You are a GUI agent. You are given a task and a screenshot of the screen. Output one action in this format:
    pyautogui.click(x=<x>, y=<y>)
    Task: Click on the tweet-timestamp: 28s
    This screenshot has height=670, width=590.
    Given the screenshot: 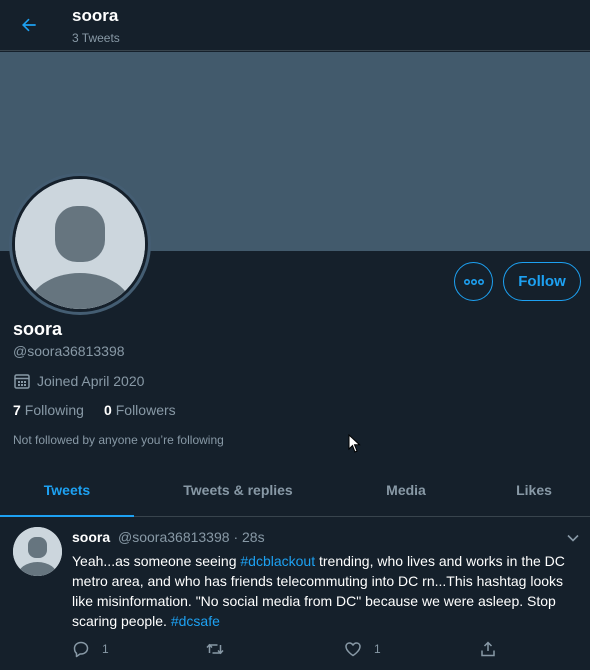 What is the action you would take?
    pyautogui.click(x=253, y=537)
    